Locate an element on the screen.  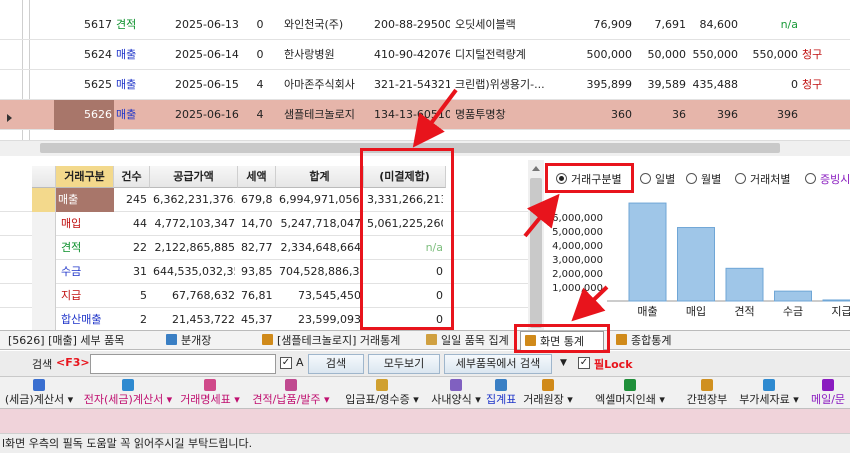
arrow-to-unpaid is located at coordinates (435, 118).